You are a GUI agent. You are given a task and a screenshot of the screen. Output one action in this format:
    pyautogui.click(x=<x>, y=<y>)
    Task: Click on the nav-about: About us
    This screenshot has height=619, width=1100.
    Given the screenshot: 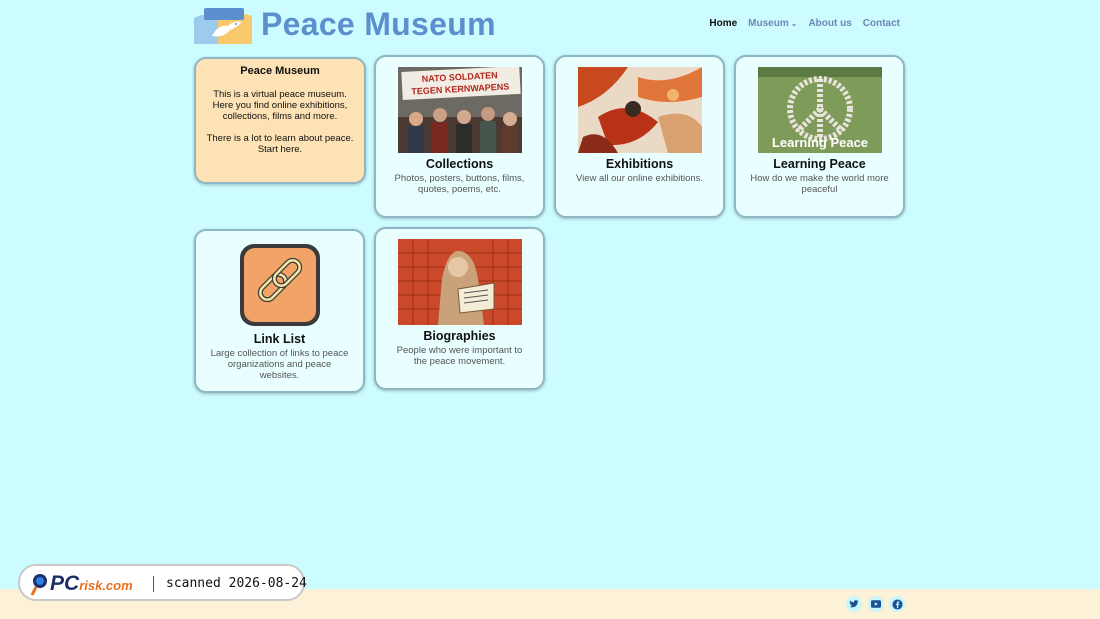 What is the action you would take?
    pyautogui.click(x=829, y=23)
    